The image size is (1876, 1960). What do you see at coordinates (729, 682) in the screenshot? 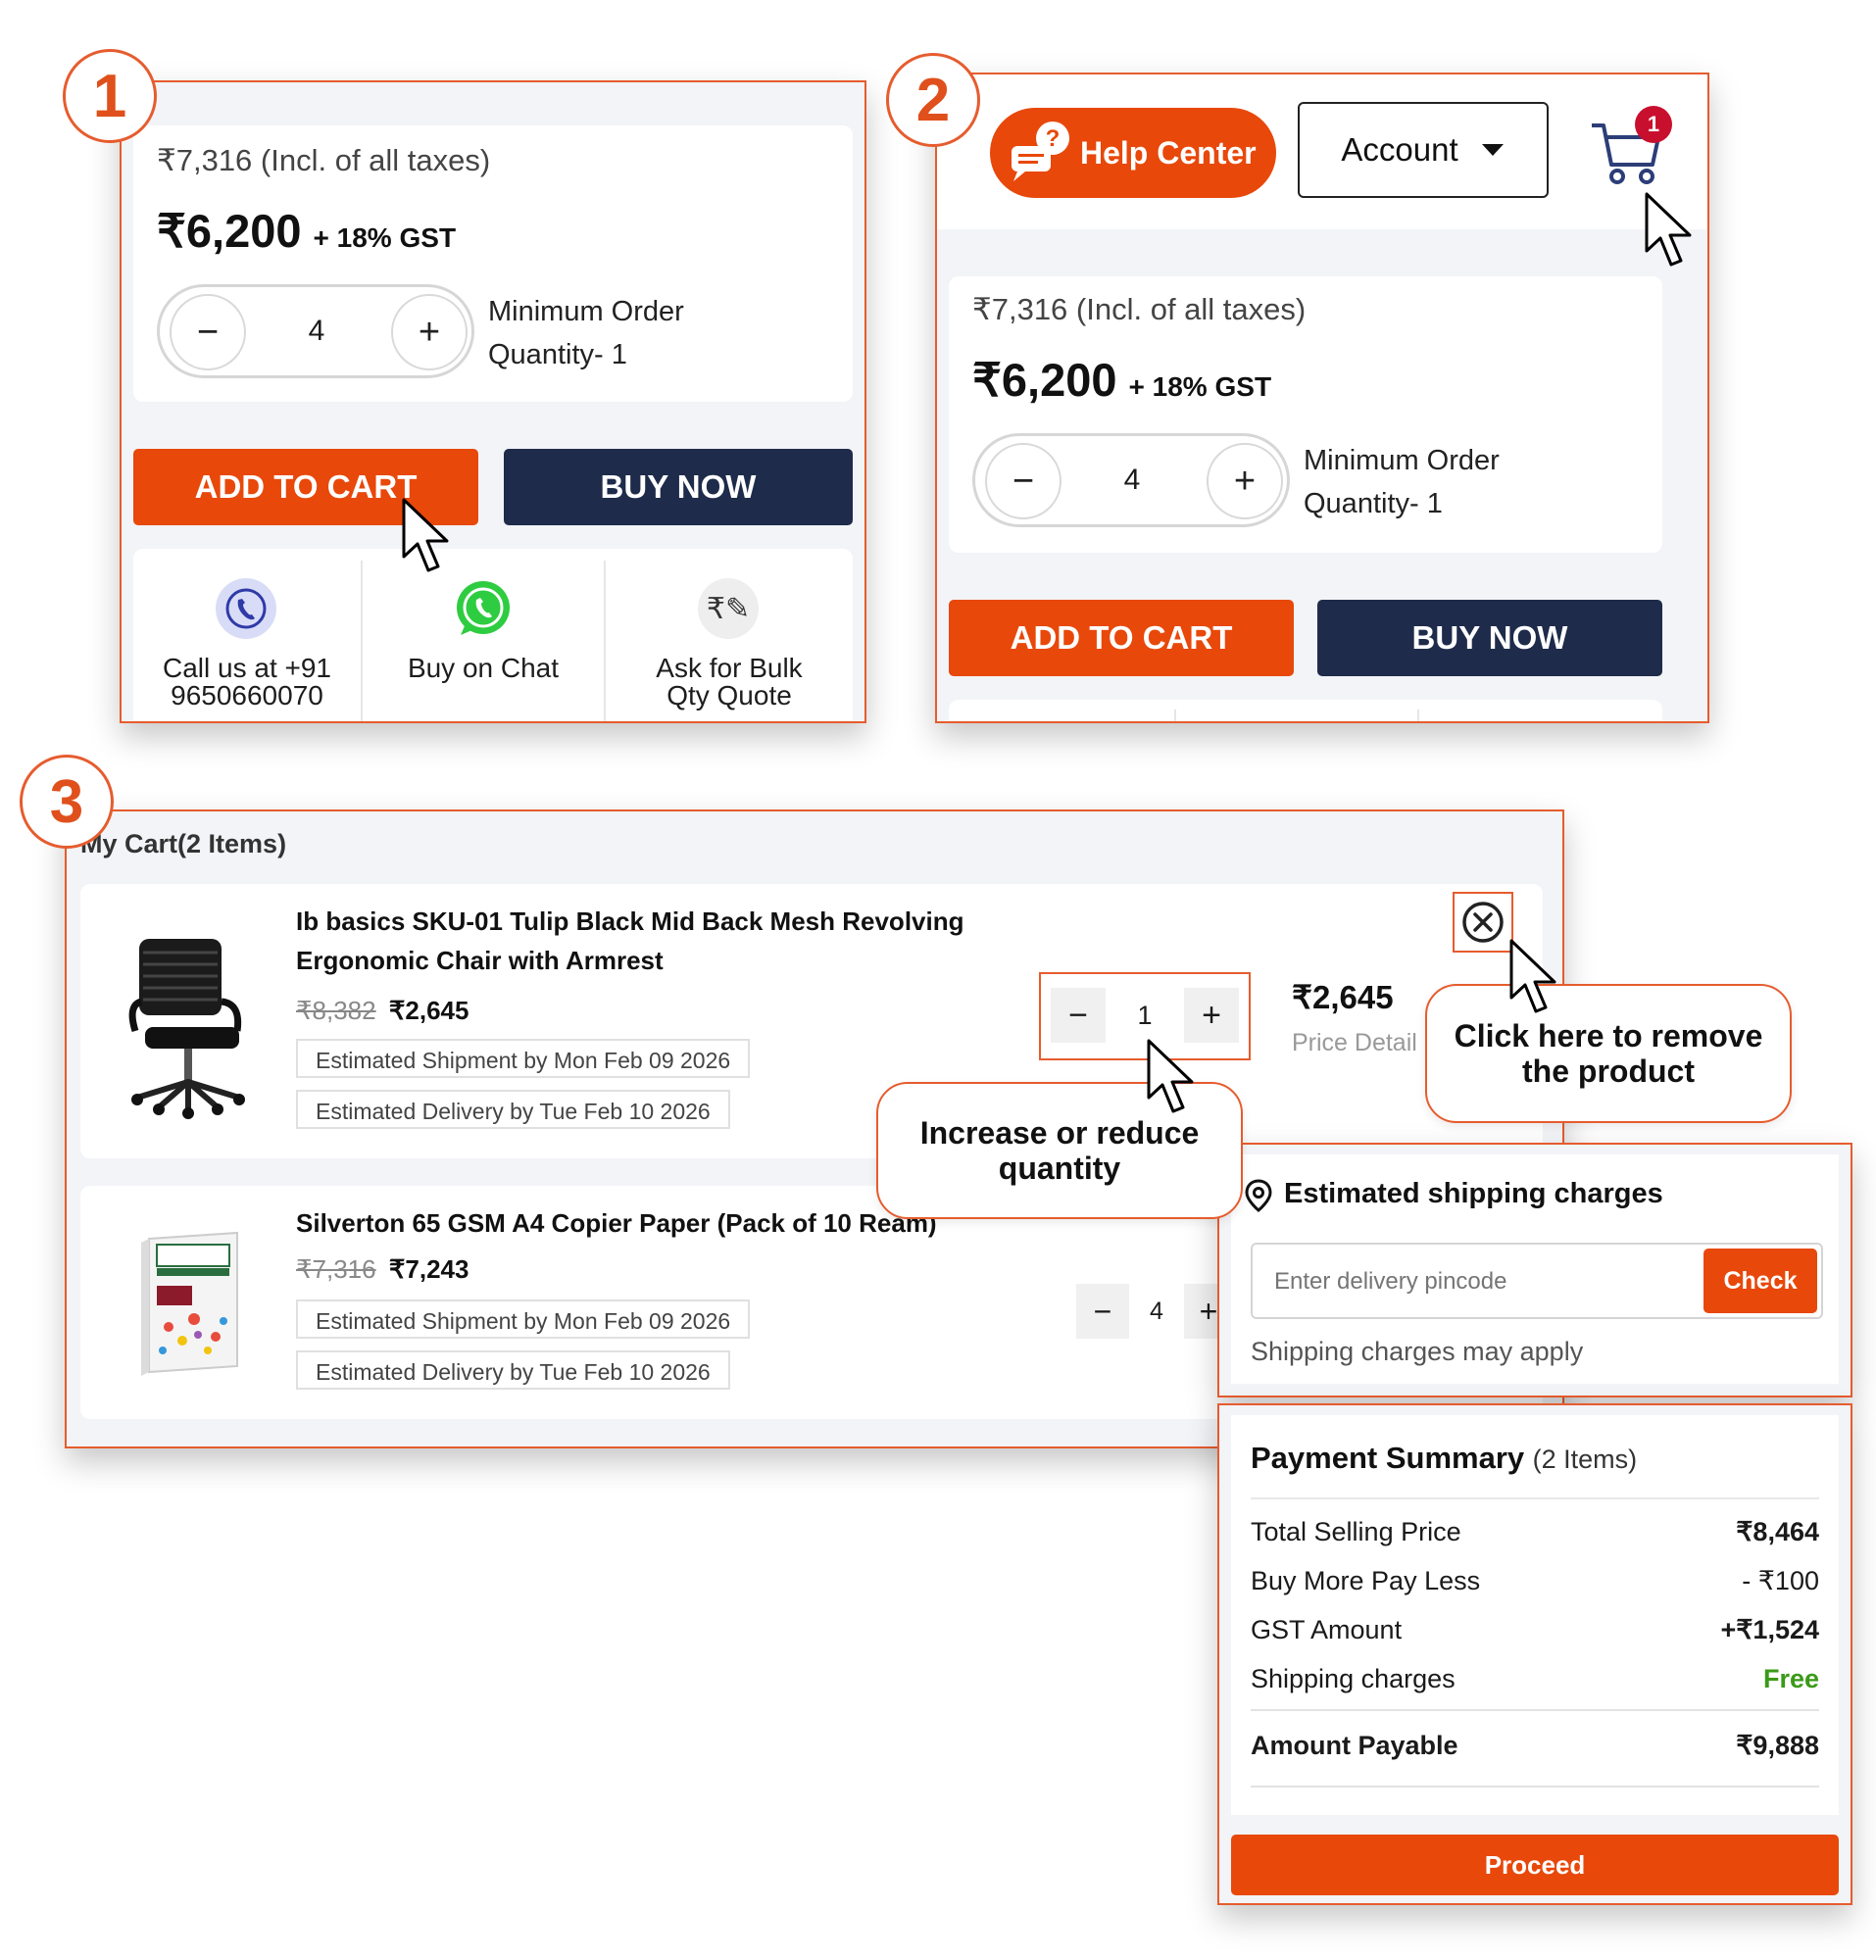
I see `bulk-quote-label: Ask for Bulk Qty Quote` at bounding box center [729, 682].